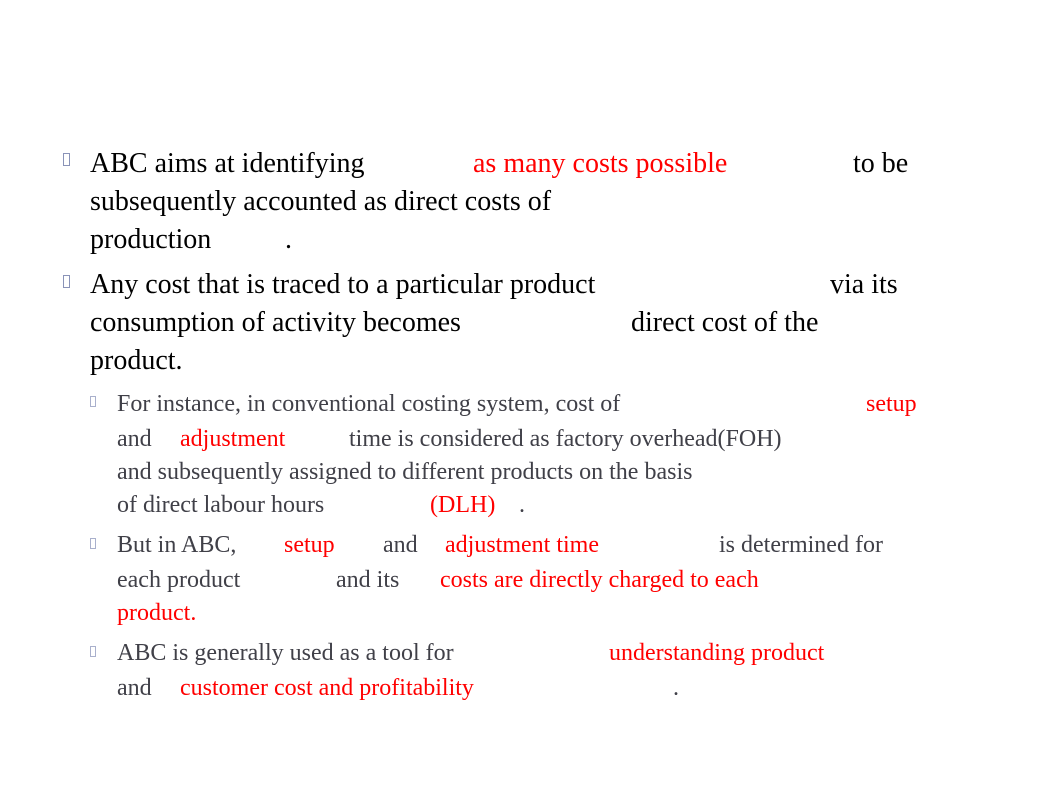  Describe the element at coordinates (368, 580) in the screenshot. I see `sub-bullet-2-text: and its` at that location.